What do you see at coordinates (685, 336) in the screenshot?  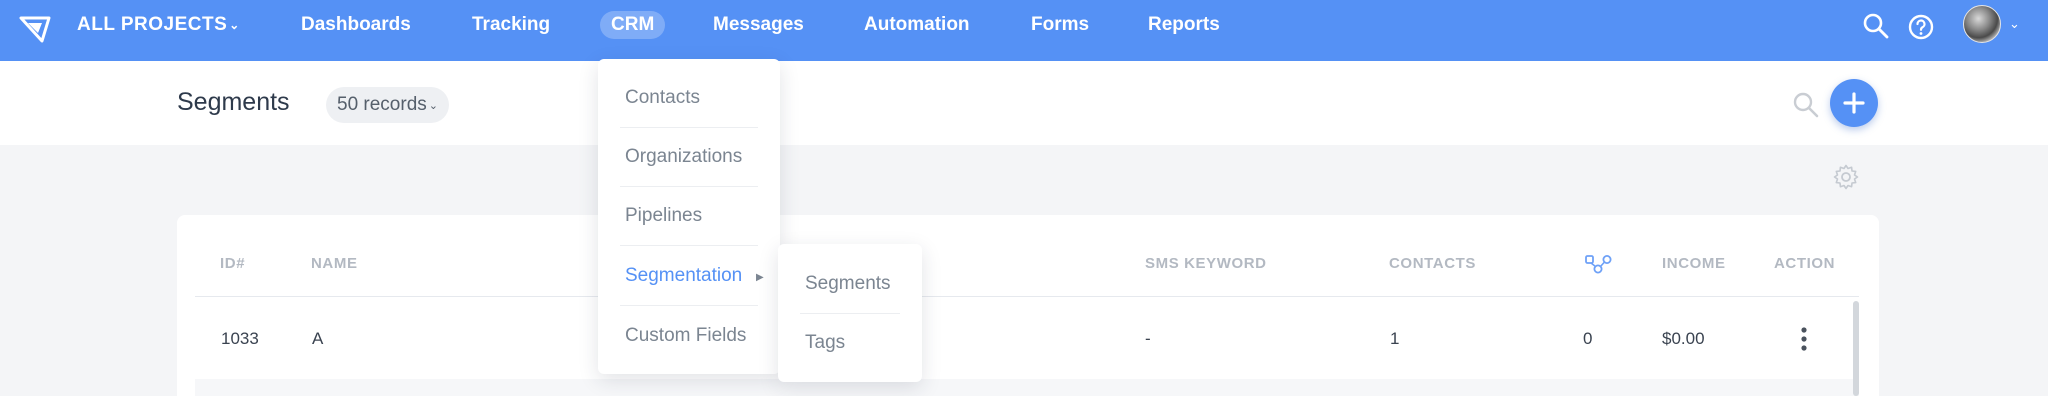 I see `menu-item-custom-fields: Custom Fields` at bounding box center [685, 336].